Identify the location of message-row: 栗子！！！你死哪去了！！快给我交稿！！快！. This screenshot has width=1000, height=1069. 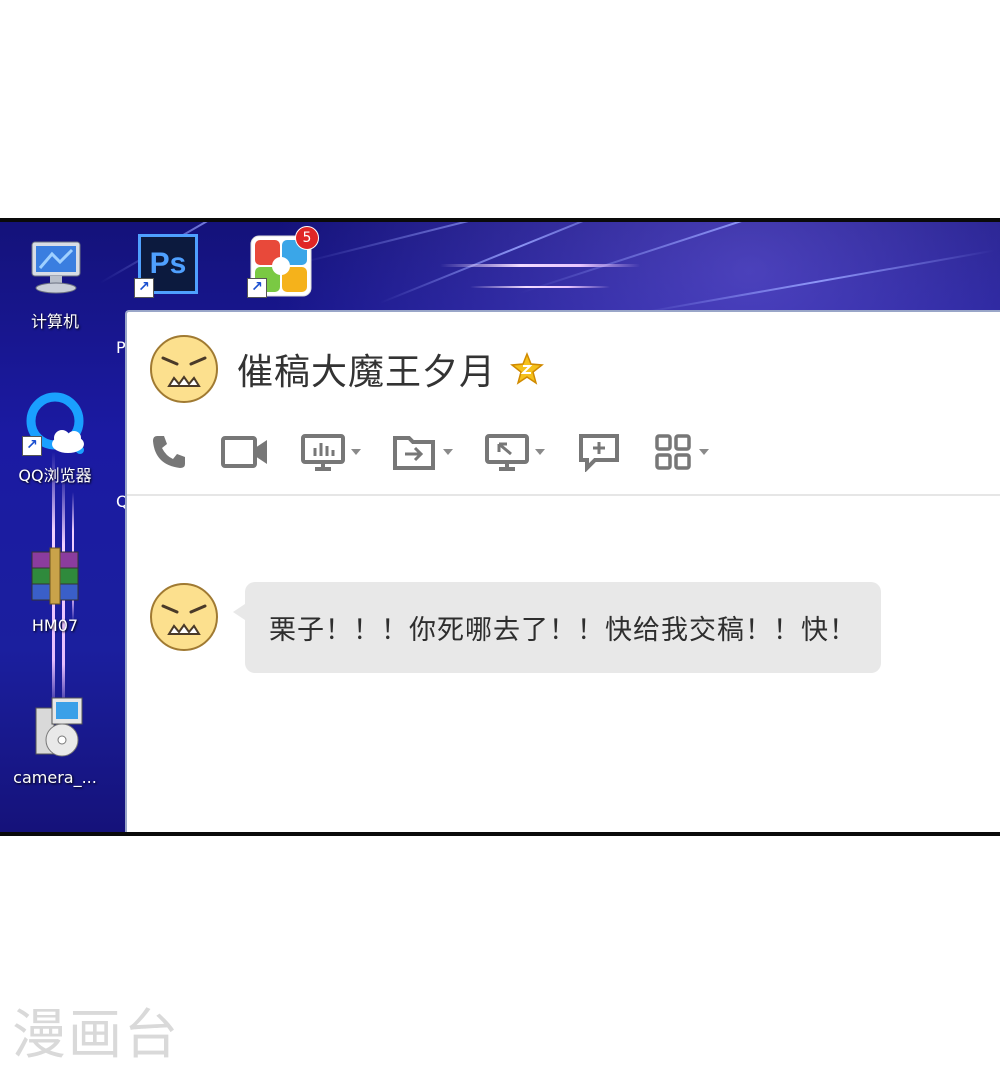
(515, 627).